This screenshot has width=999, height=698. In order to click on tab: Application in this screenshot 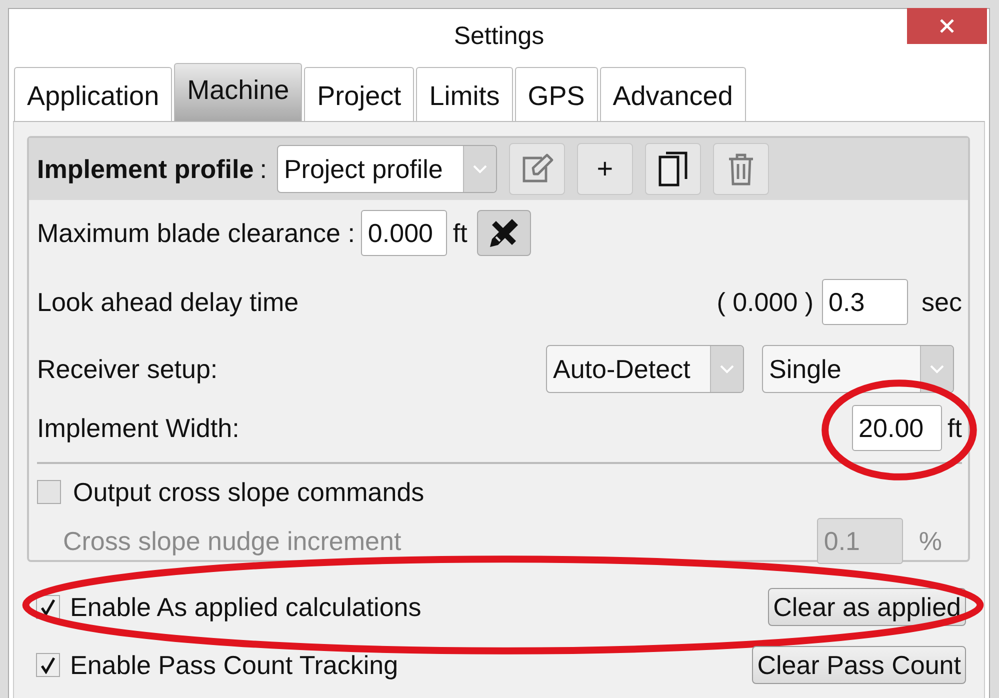, I will do `click(93, 94)`.